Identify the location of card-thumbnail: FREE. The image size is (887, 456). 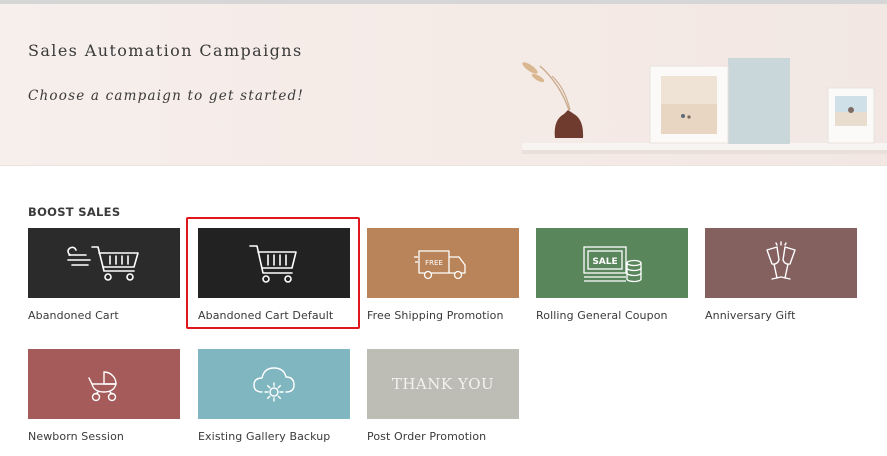
(443, 263).